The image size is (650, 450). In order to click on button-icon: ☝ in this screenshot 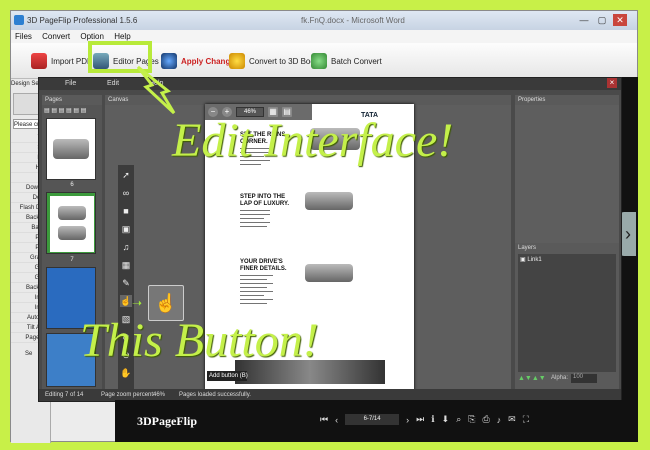, I will do `click(126, 301)`.